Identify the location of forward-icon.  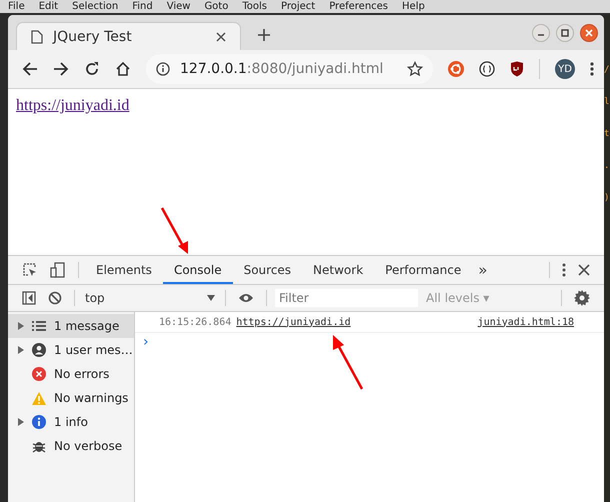
(61, 69).